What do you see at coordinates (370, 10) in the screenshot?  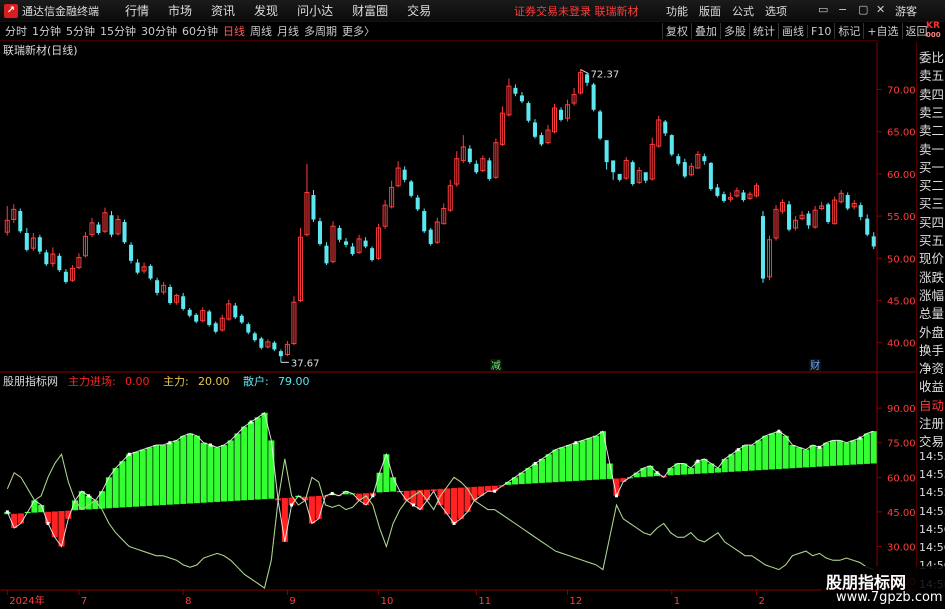 I see `menu-item-wealth: 财富圈` at bounding box center [370, 10].